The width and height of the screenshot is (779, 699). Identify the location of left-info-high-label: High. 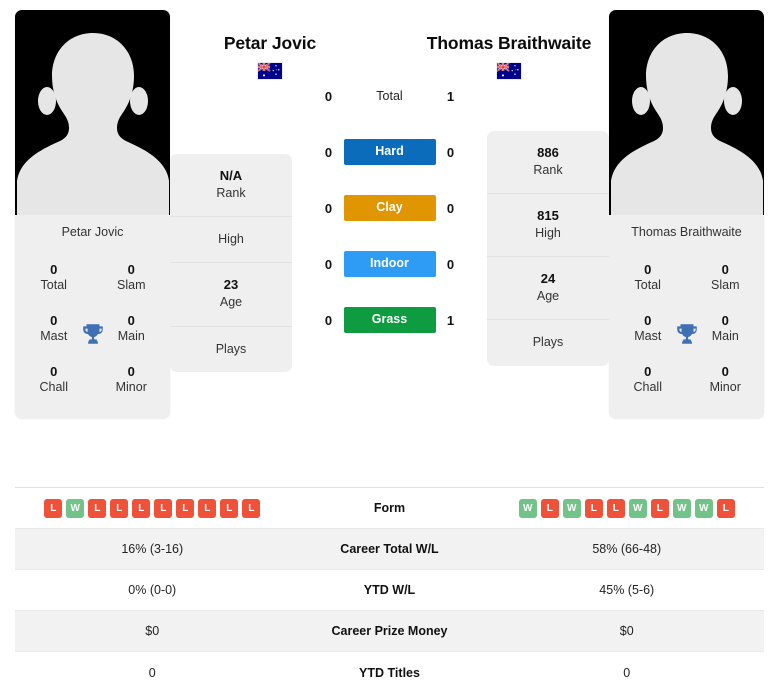
(231, 239).